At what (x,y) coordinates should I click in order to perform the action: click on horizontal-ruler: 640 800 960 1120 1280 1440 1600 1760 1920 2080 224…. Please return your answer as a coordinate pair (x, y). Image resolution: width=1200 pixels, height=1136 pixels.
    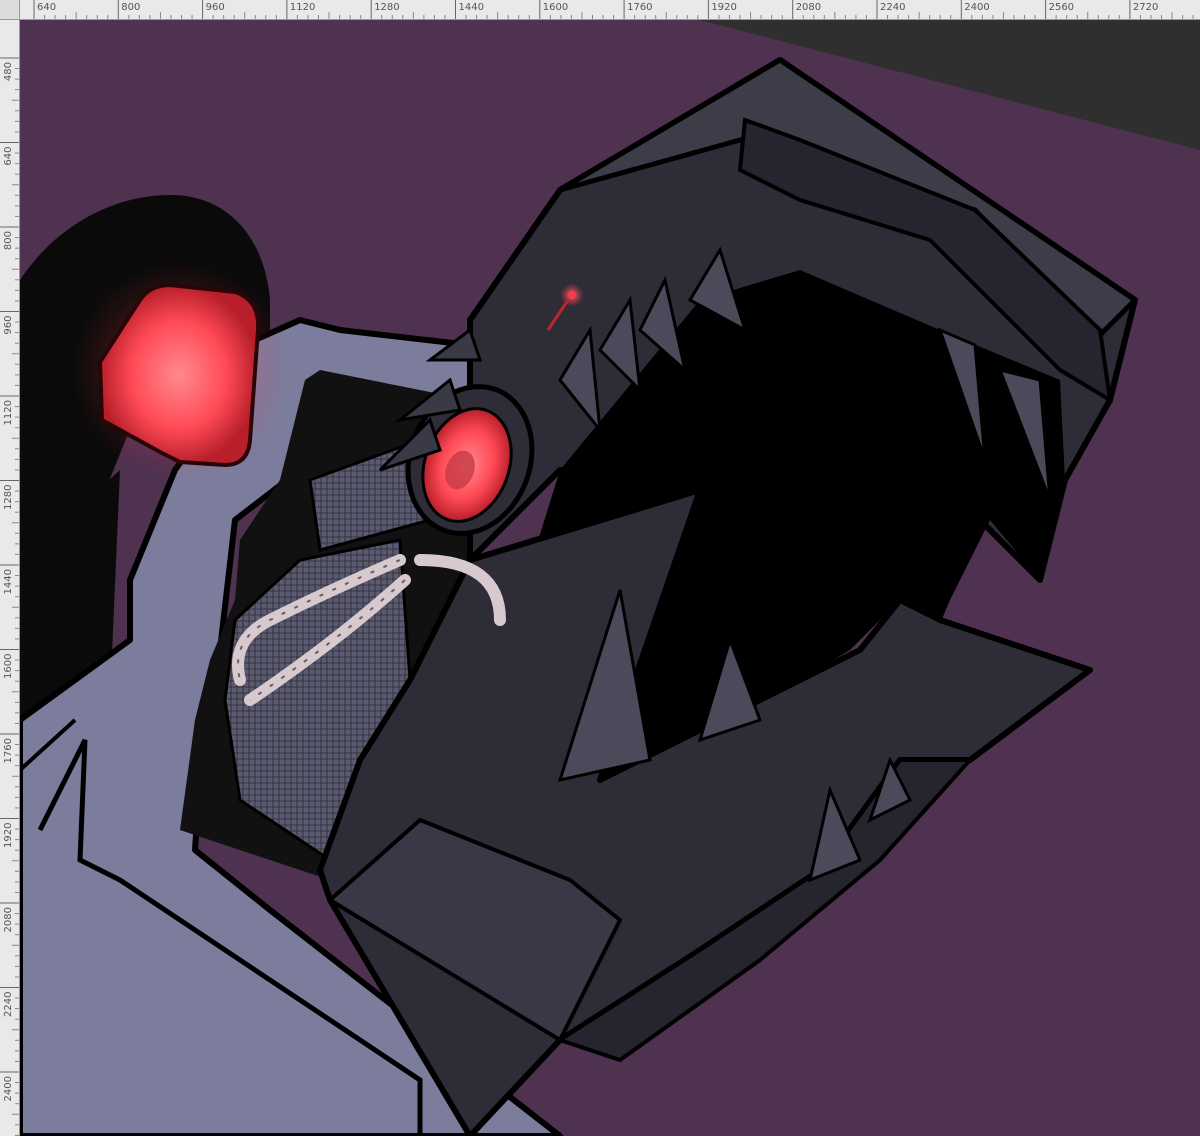
    Looking at the image, I should click on (600, 10).